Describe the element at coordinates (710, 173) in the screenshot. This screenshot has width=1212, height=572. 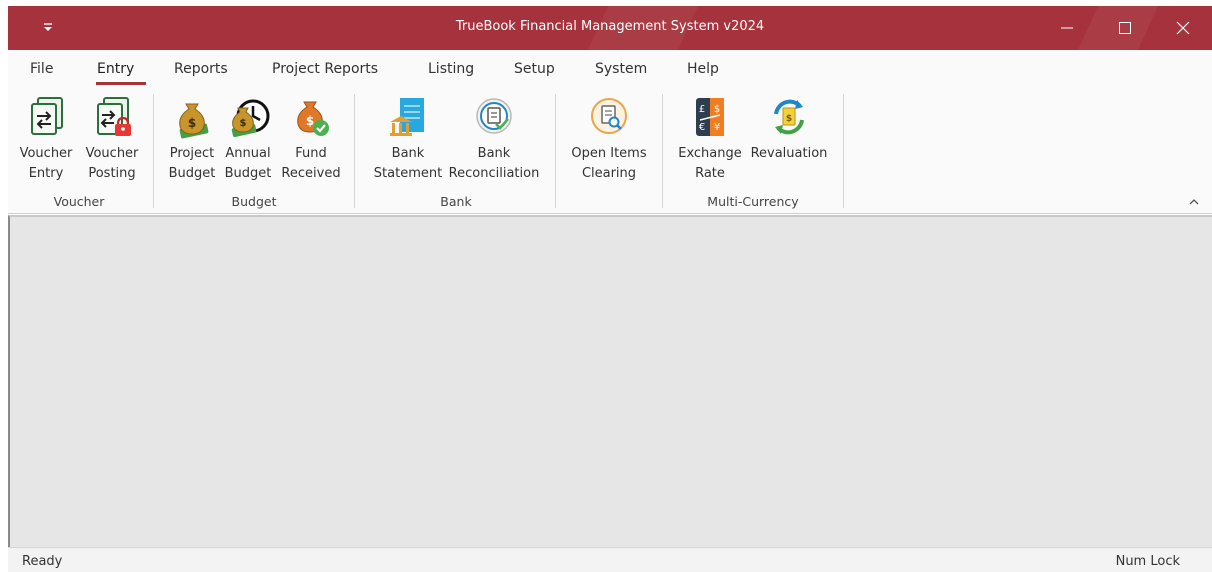
I see `exchange-rate-label-2: Rate` at that location.